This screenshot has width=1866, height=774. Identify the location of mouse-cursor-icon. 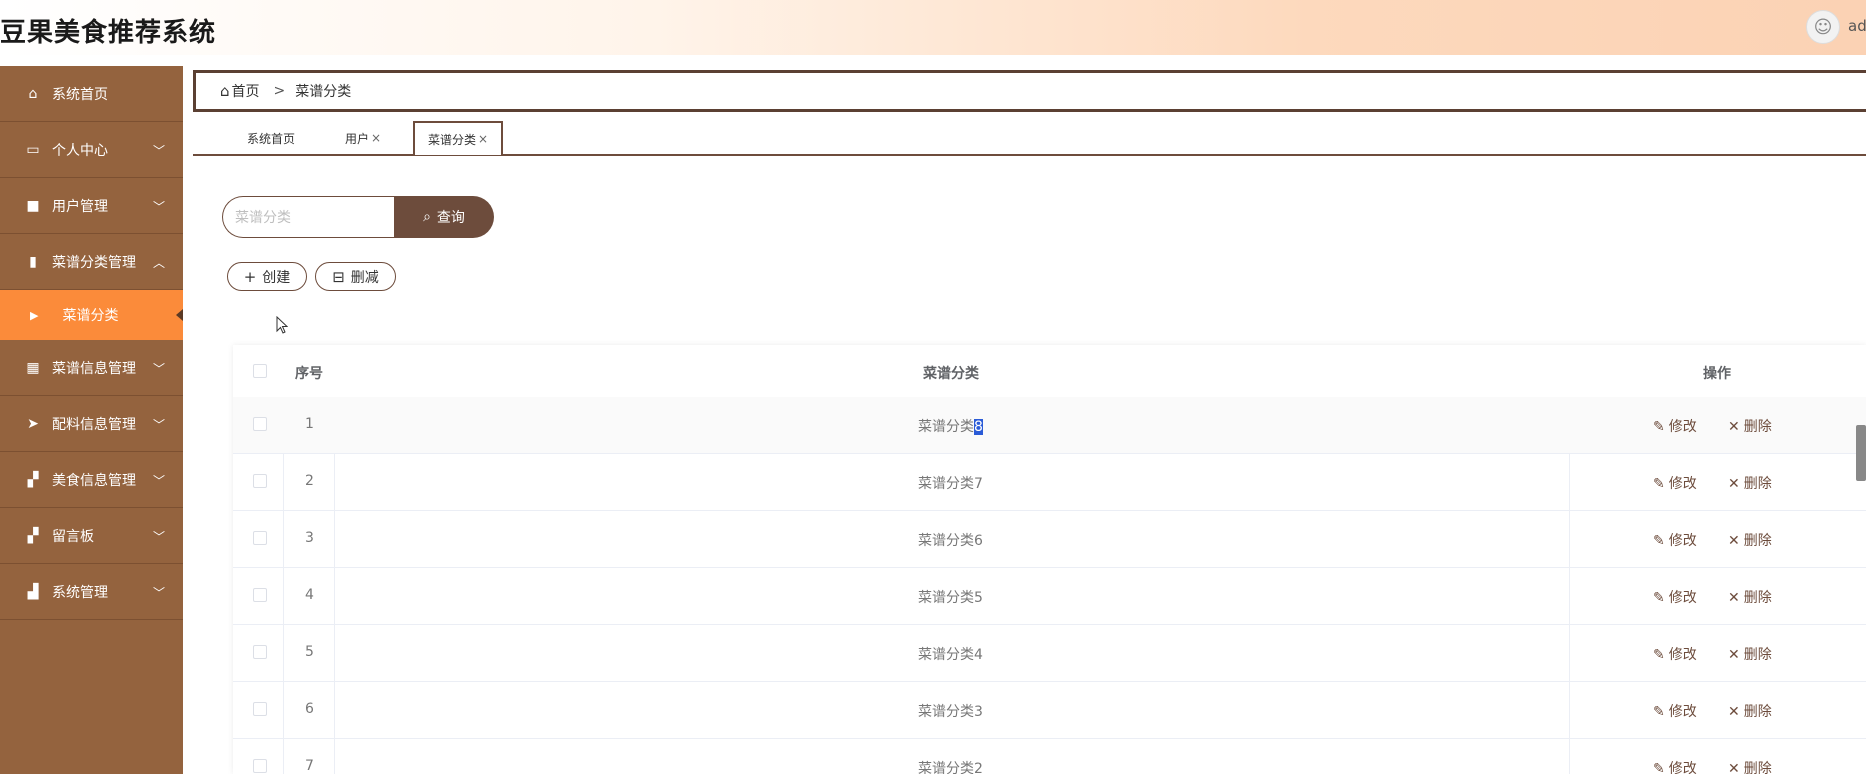
(282, 325).